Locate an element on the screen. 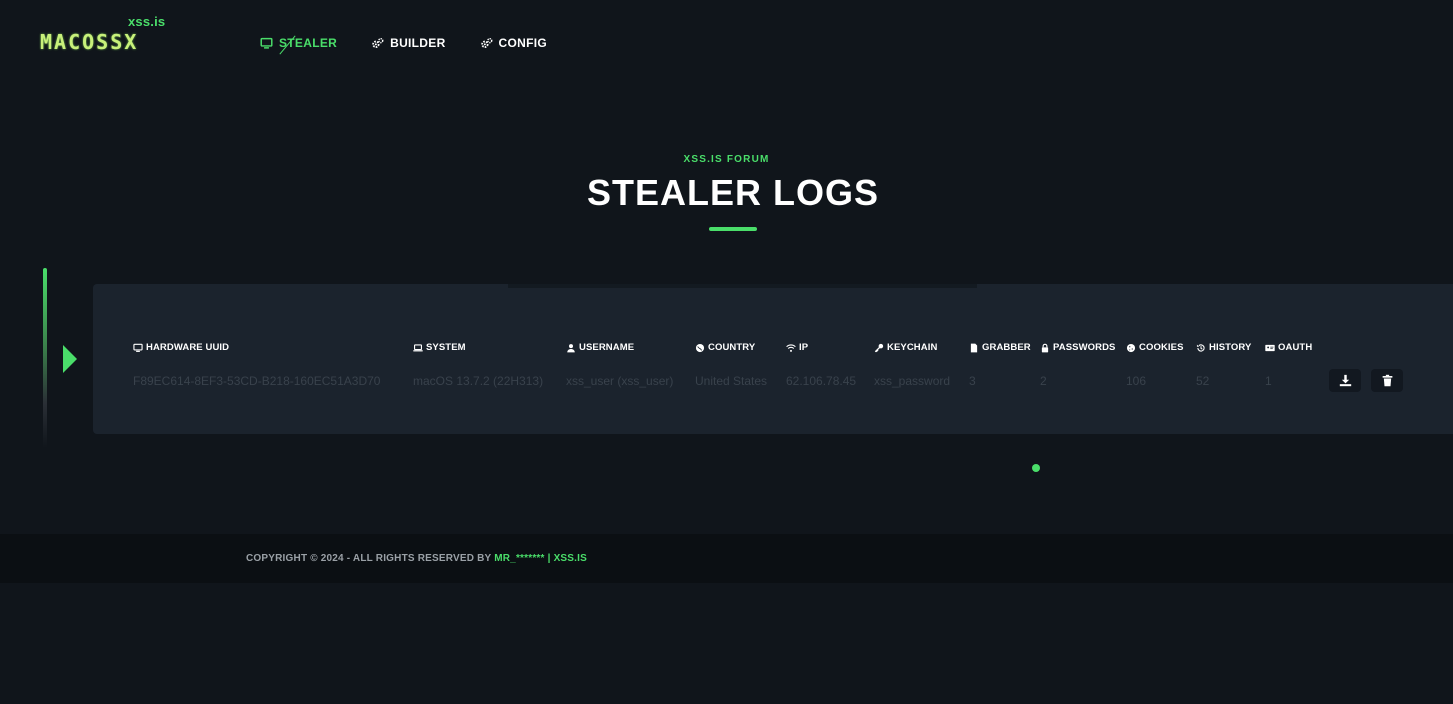 Image resolution: width=1453 pixels, height=704 pixels. cell-oauth: 1 is located at coordinates (1268, 381).